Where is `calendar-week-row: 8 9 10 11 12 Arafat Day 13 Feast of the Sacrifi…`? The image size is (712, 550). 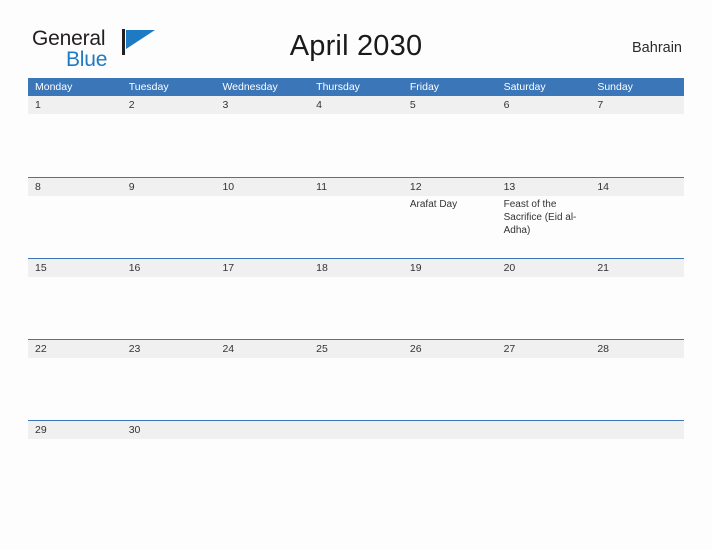
calendar-week-row: 8 9 10 11 12 Arafat Day 13 Feast of the Sacrifi… is located at coordinates (356, 217).